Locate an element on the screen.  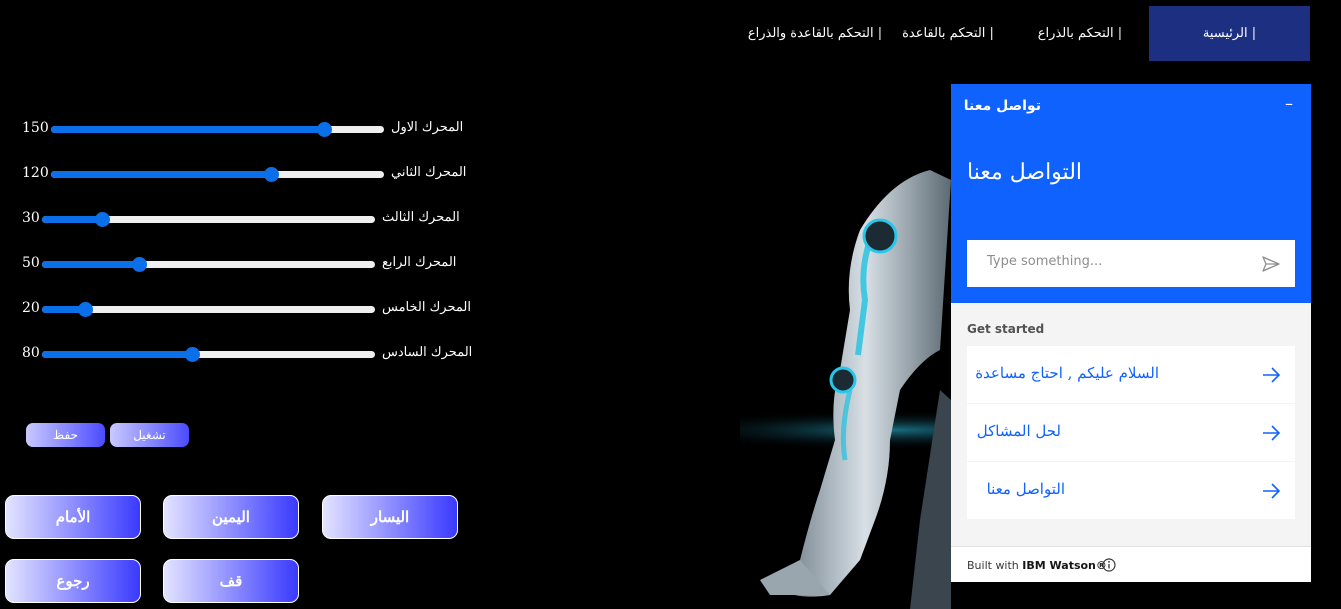
option-text: السلام عليكم , احتاج مساعدة is located at coordinates (1067, 373).